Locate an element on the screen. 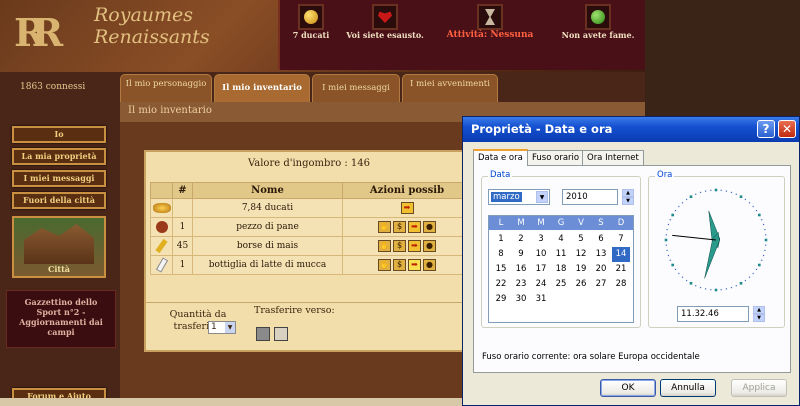 Image resolution: width=800 pixels, height=406 pixels. dialog-titlebar: Proprietà - Data e ora ? ✕ is located at coordinates (631, 129).